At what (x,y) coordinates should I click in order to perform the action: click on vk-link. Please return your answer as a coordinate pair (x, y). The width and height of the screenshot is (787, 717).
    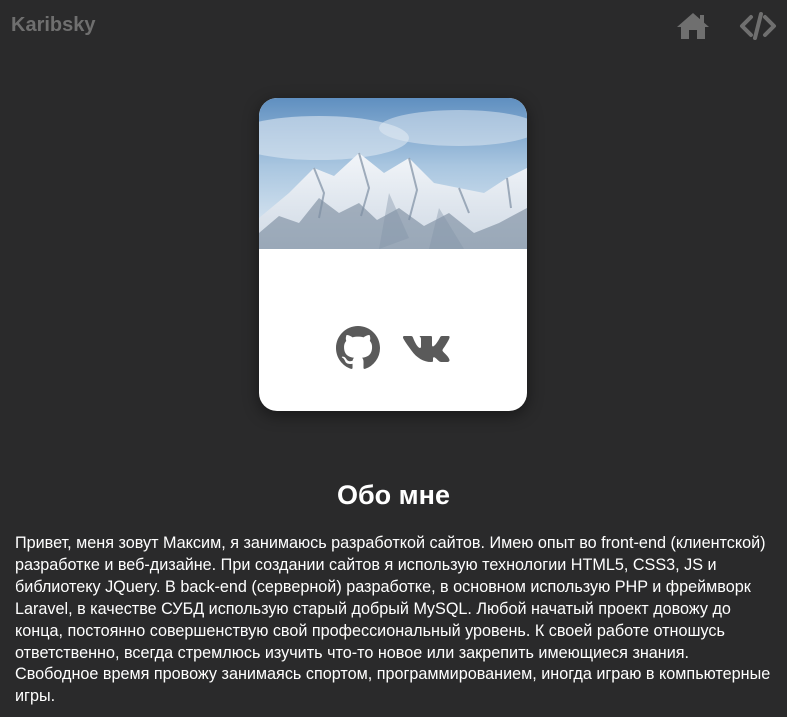
    Looking at the image, I should click on (426, 350).